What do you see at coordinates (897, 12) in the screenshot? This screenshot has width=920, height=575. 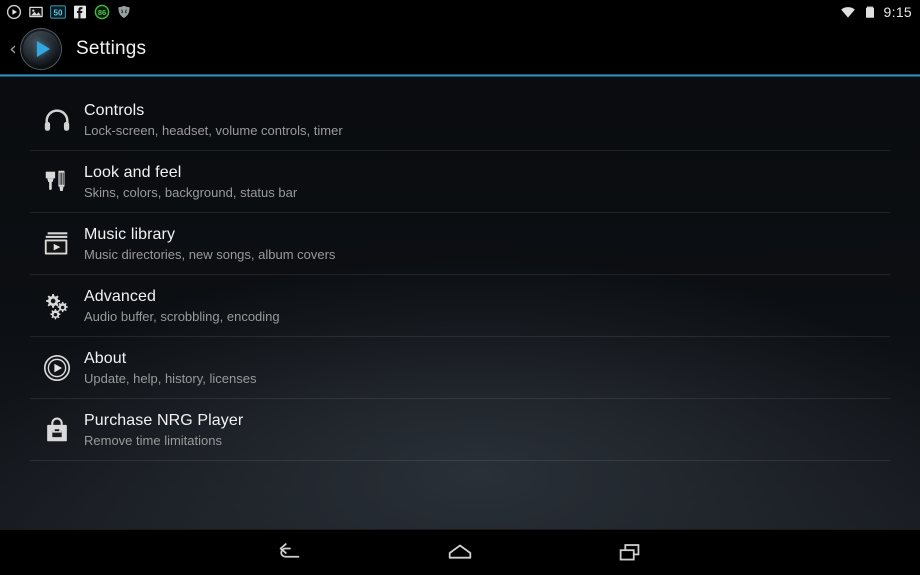 I see `status-bar-clock: 9:15` at bounding box center [897, 12].